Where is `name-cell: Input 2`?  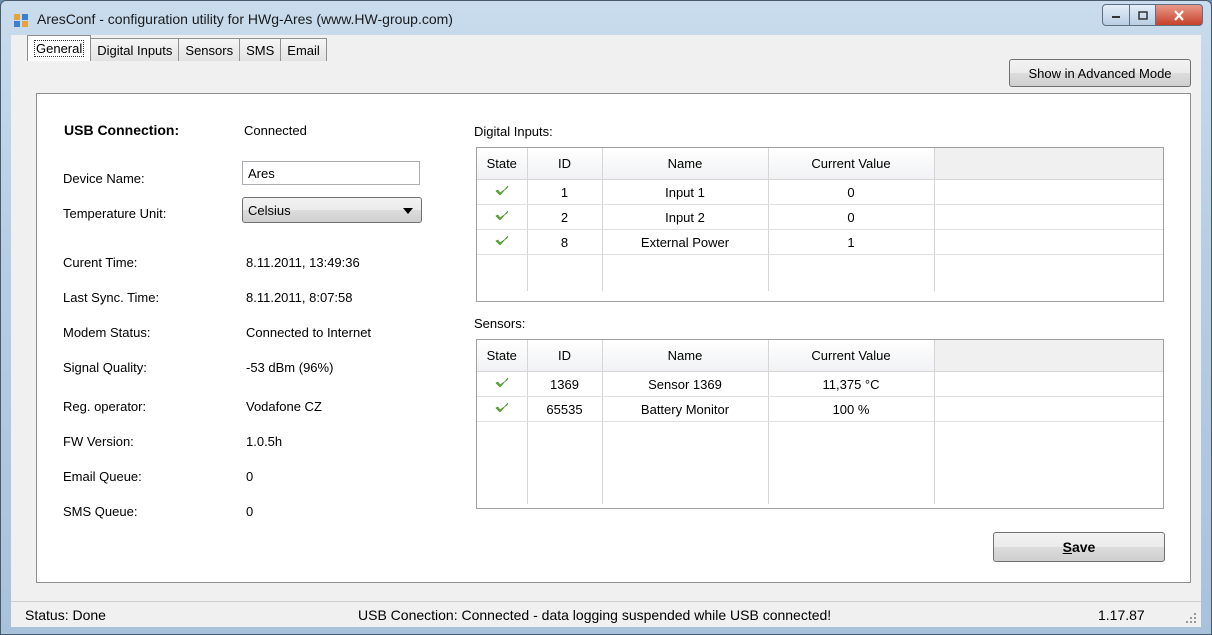 name-cell: Input 2 is located at coordinates (685, 217).